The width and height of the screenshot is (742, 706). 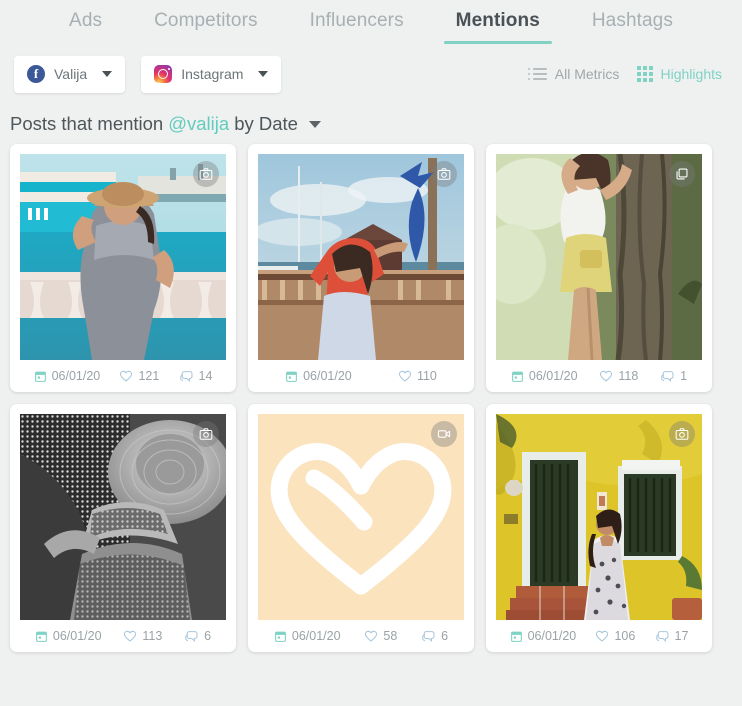 What do you see at coordinates (627, 74) in the screenshot?
I see `metrics-view-switch: All Metrics Highlights` at bounding box center [627, 74].